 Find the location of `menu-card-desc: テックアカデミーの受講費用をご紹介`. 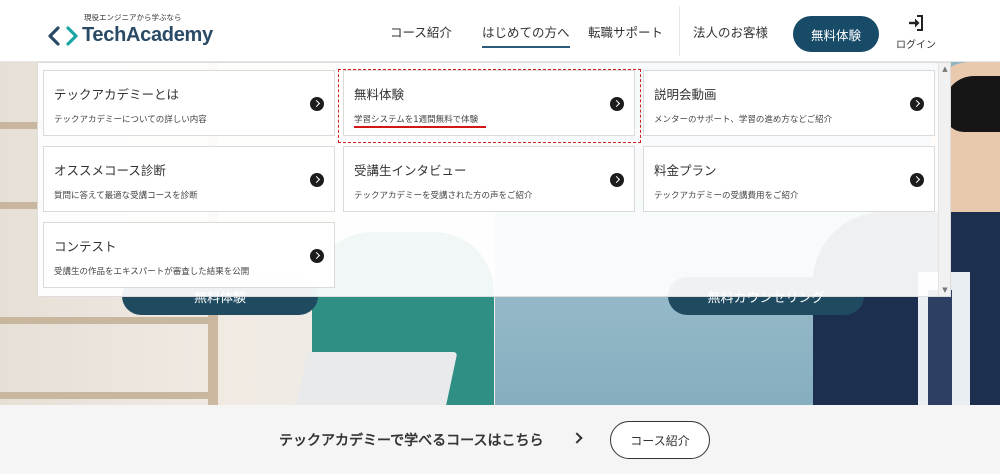

menu-card-desc: テックアカデミーの受講費用をご紹介 is located at coordinates (726, 196).